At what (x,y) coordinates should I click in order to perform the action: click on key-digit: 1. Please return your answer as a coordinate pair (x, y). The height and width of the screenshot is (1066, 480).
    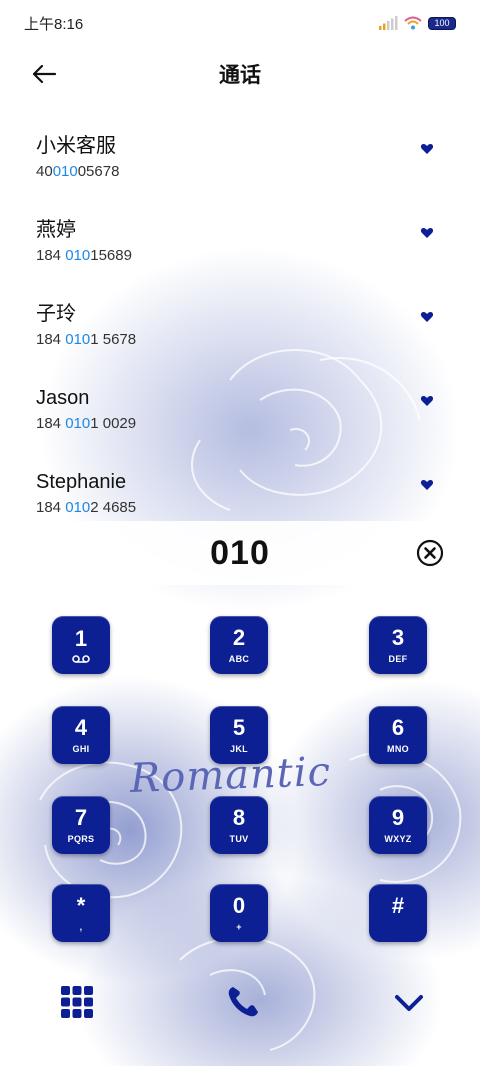
    Looking at the image, I should click on (81, 638).